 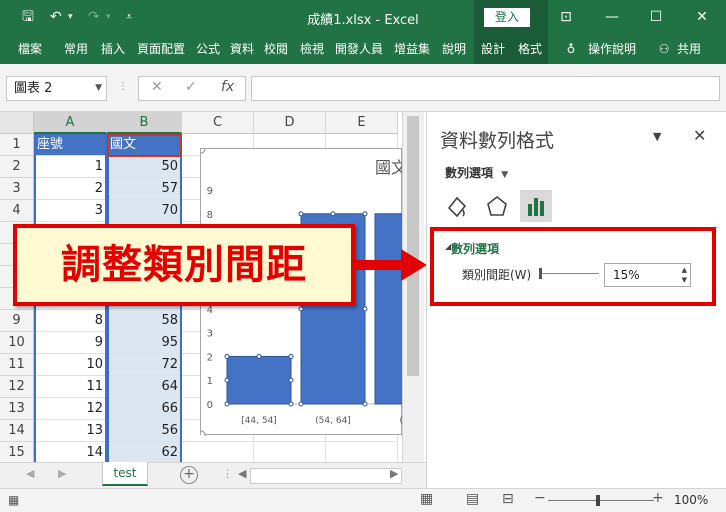 I want to click on sheet-tab-test: test, so click(x=125, y=474).